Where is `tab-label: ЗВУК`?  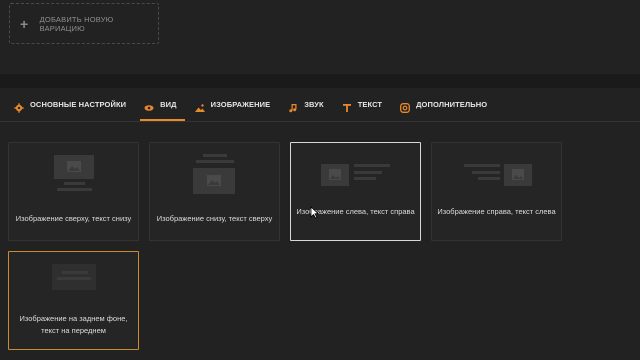 tab-label: ЗВУК is located at coordinates (314, 104).